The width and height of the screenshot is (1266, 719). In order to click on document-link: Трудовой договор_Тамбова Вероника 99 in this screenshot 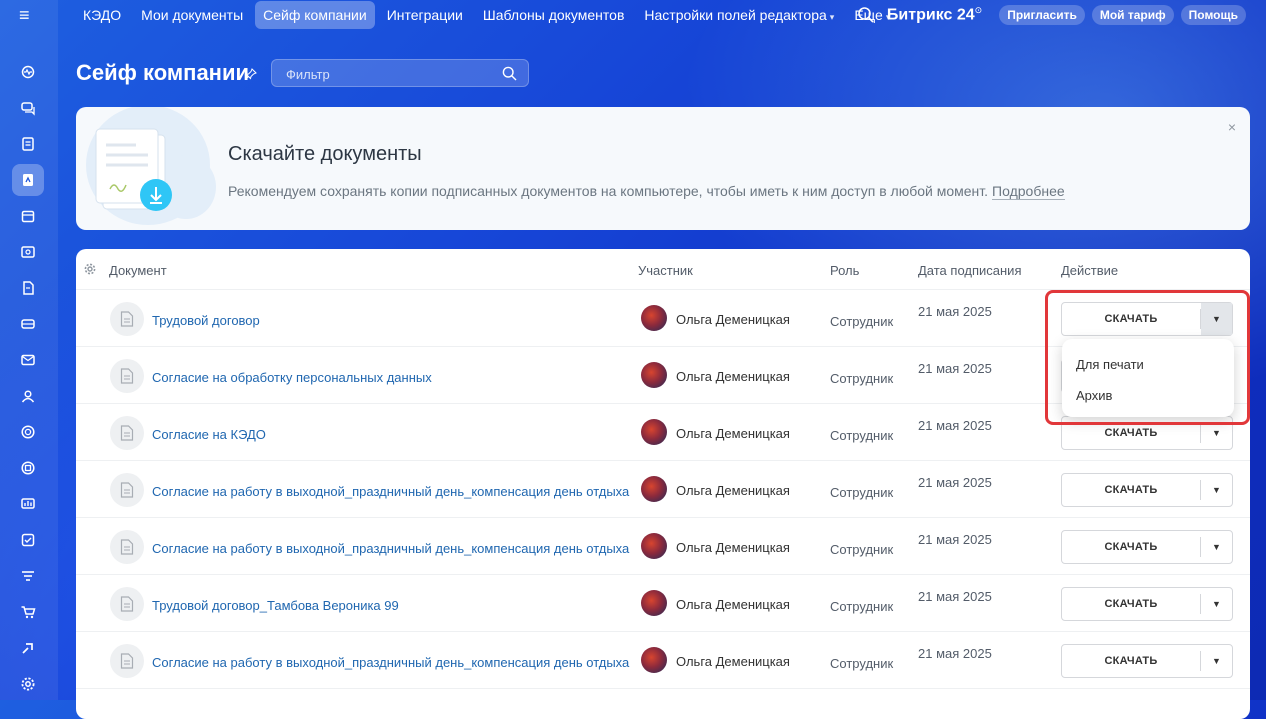, I will do `click(275, 605)`.